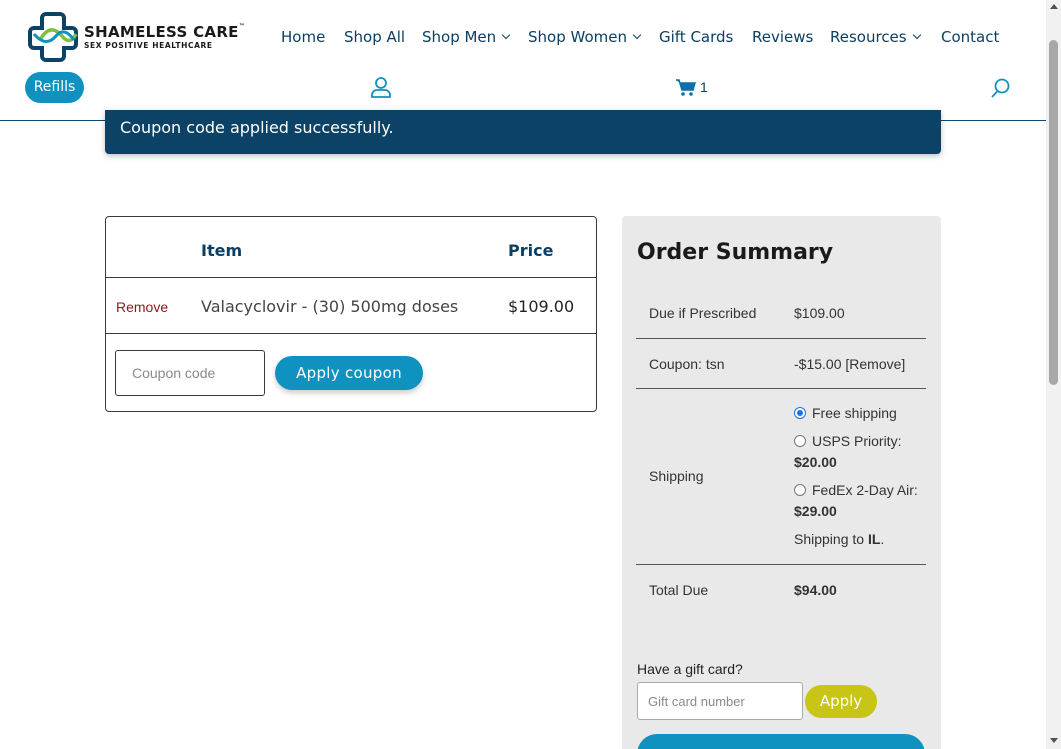  What do you see at coordinates (856, 452) in the screenshot?
I see `shipping-option-usps: USPS Priority: $20.00` at bounding box center [856, 452].